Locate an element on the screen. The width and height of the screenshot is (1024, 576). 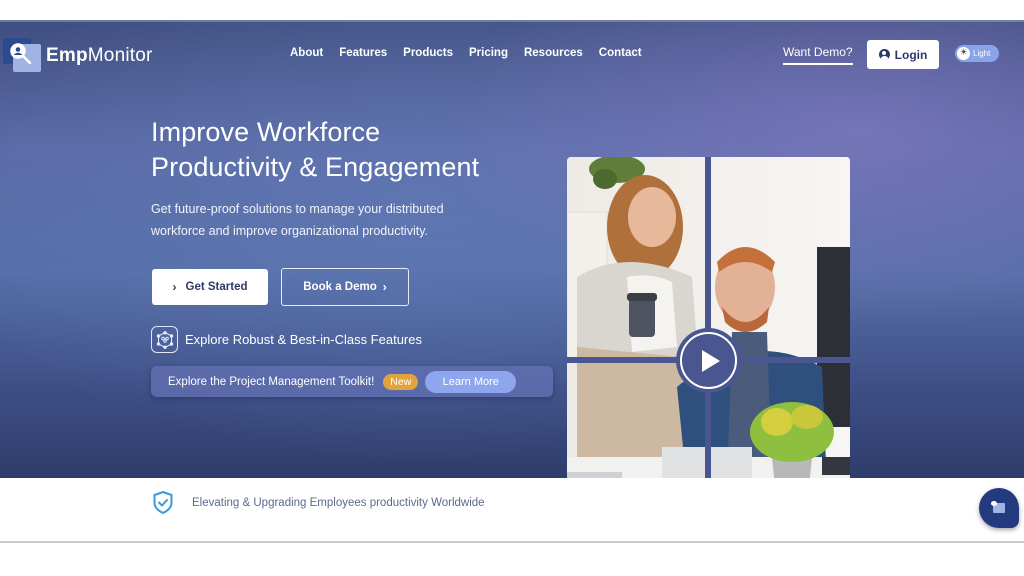
play-button is located at coordinates (708, 360).